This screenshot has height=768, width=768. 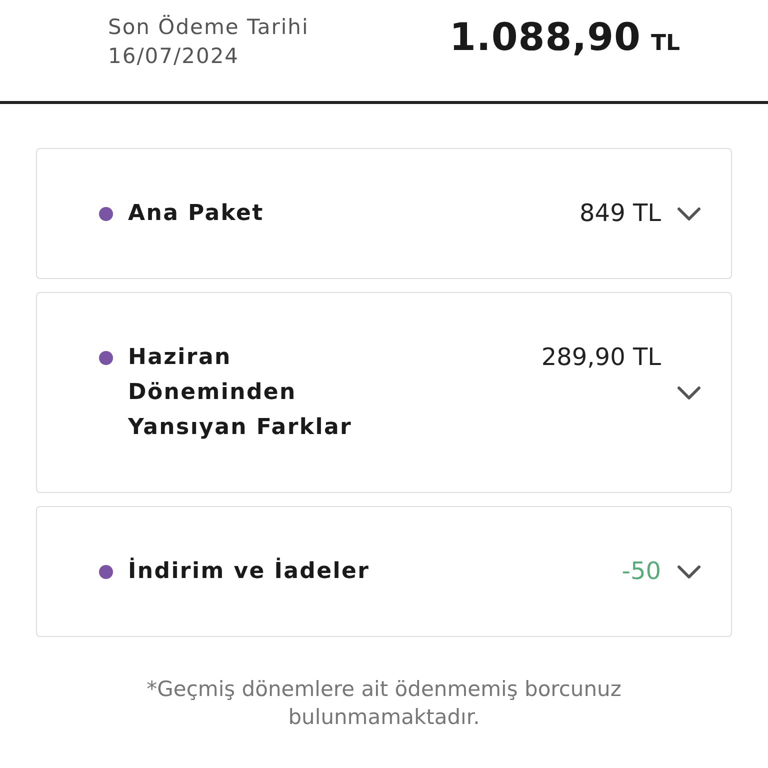 What do you see at coordinates (641, 571) in the screenshot?
I see `item-amount: -50` at bounding box center [641, 571].